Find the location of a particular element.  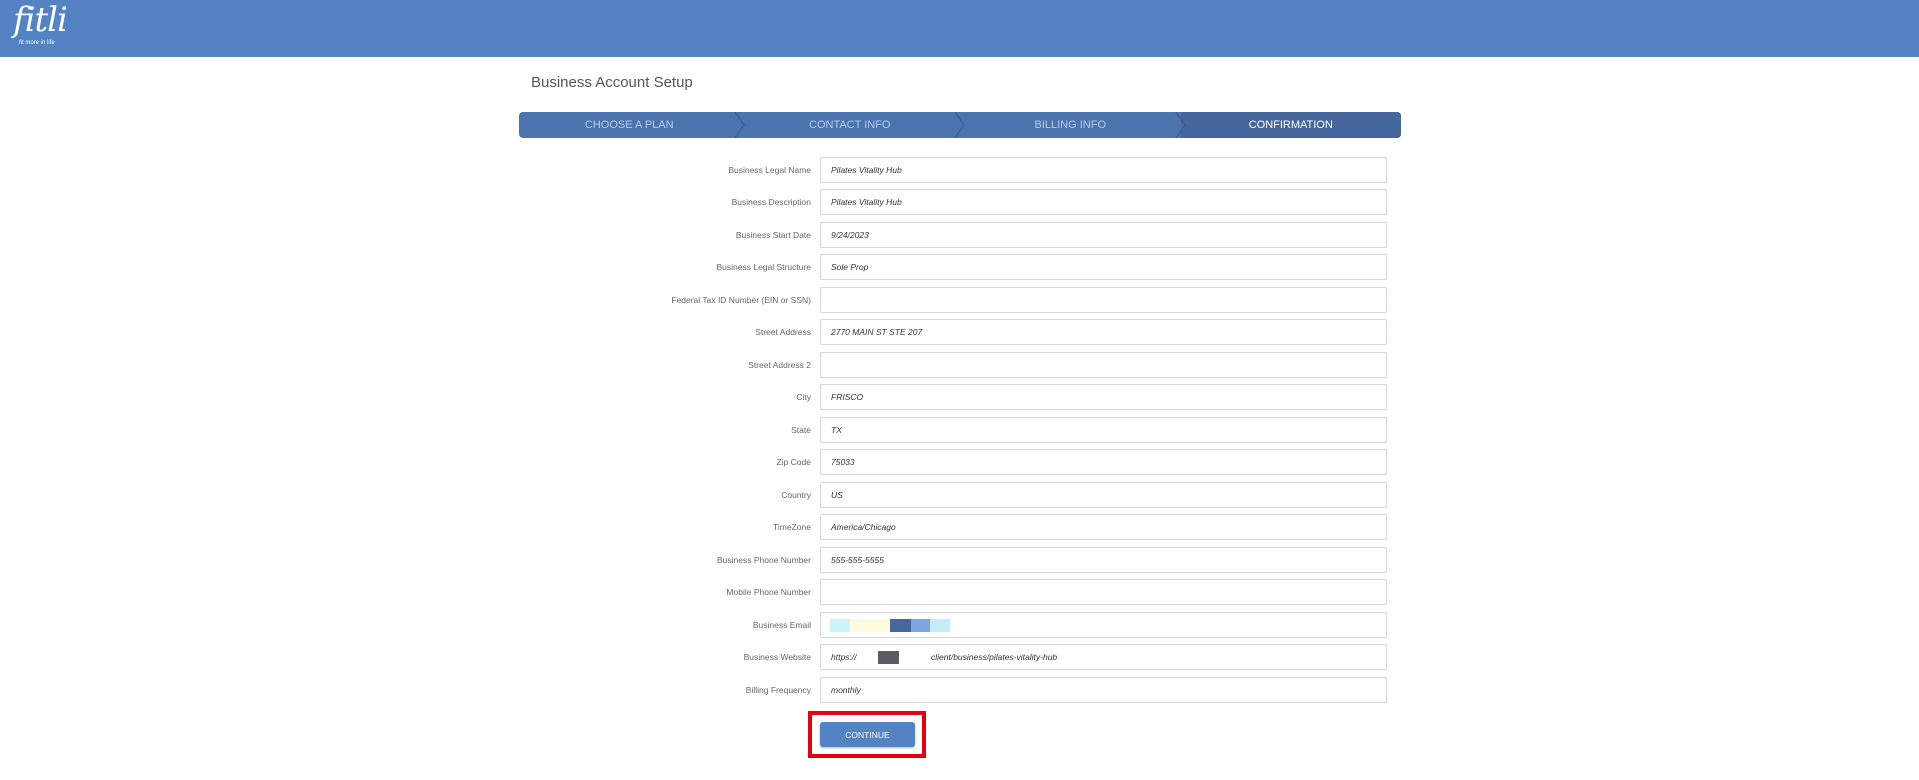

step-label: CONTACT INFO is located at coordinates (850, 125).